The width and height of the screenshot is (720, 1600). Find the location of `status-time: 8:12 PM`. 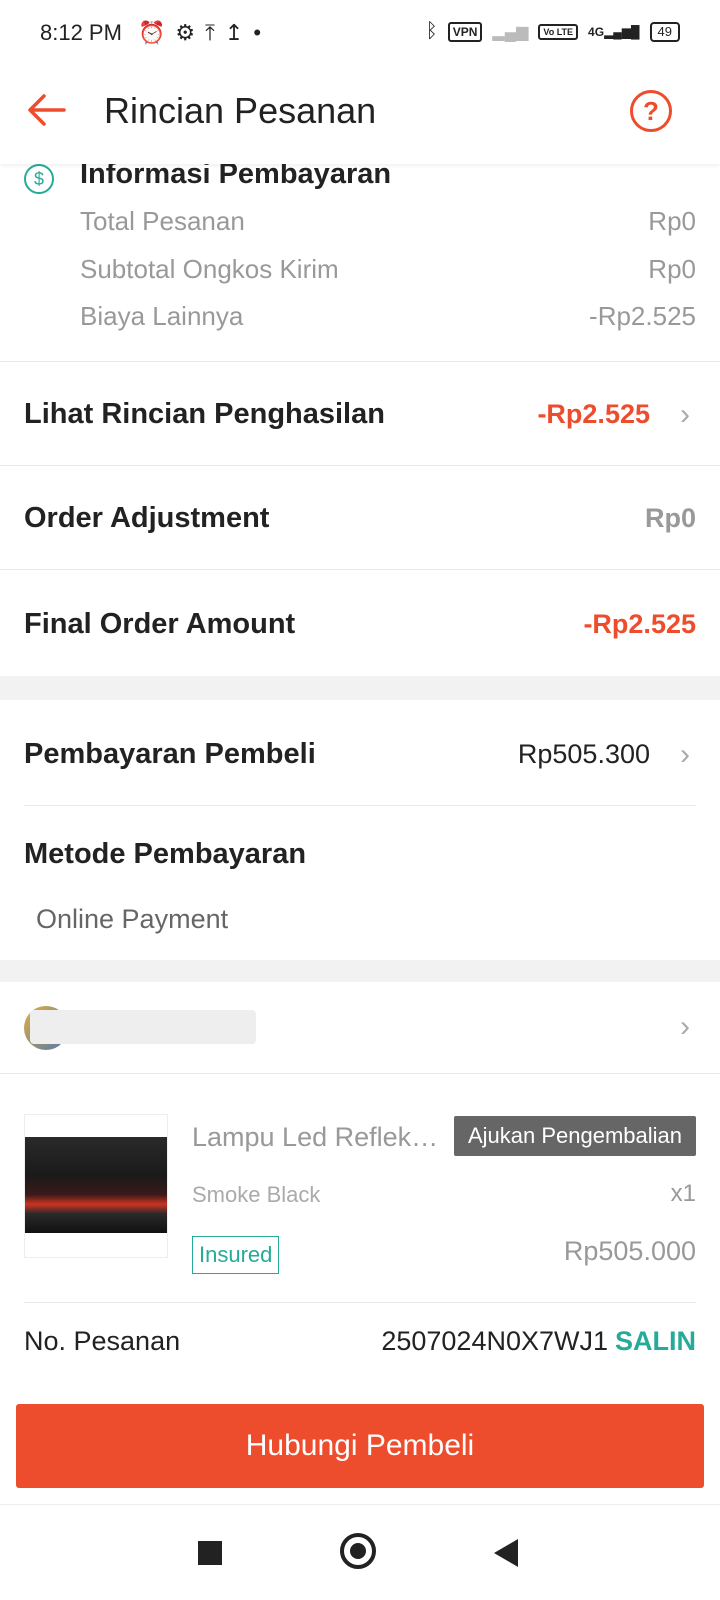

status-time: 8:12 PM is located at coordinates (81, 32).